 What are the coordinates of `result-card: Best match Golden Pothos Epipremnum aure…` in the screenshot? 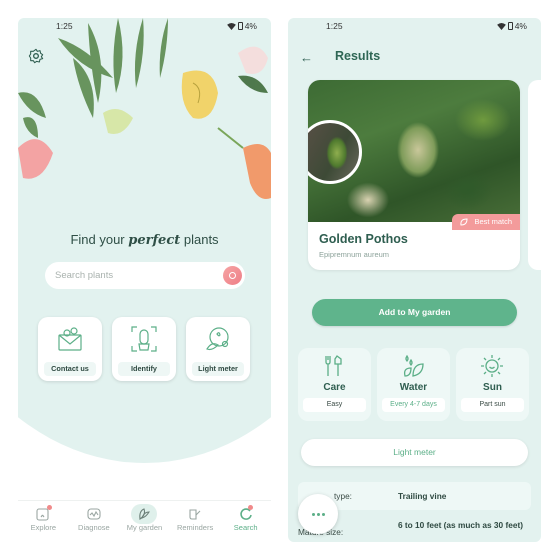 It's located at (414, 175).